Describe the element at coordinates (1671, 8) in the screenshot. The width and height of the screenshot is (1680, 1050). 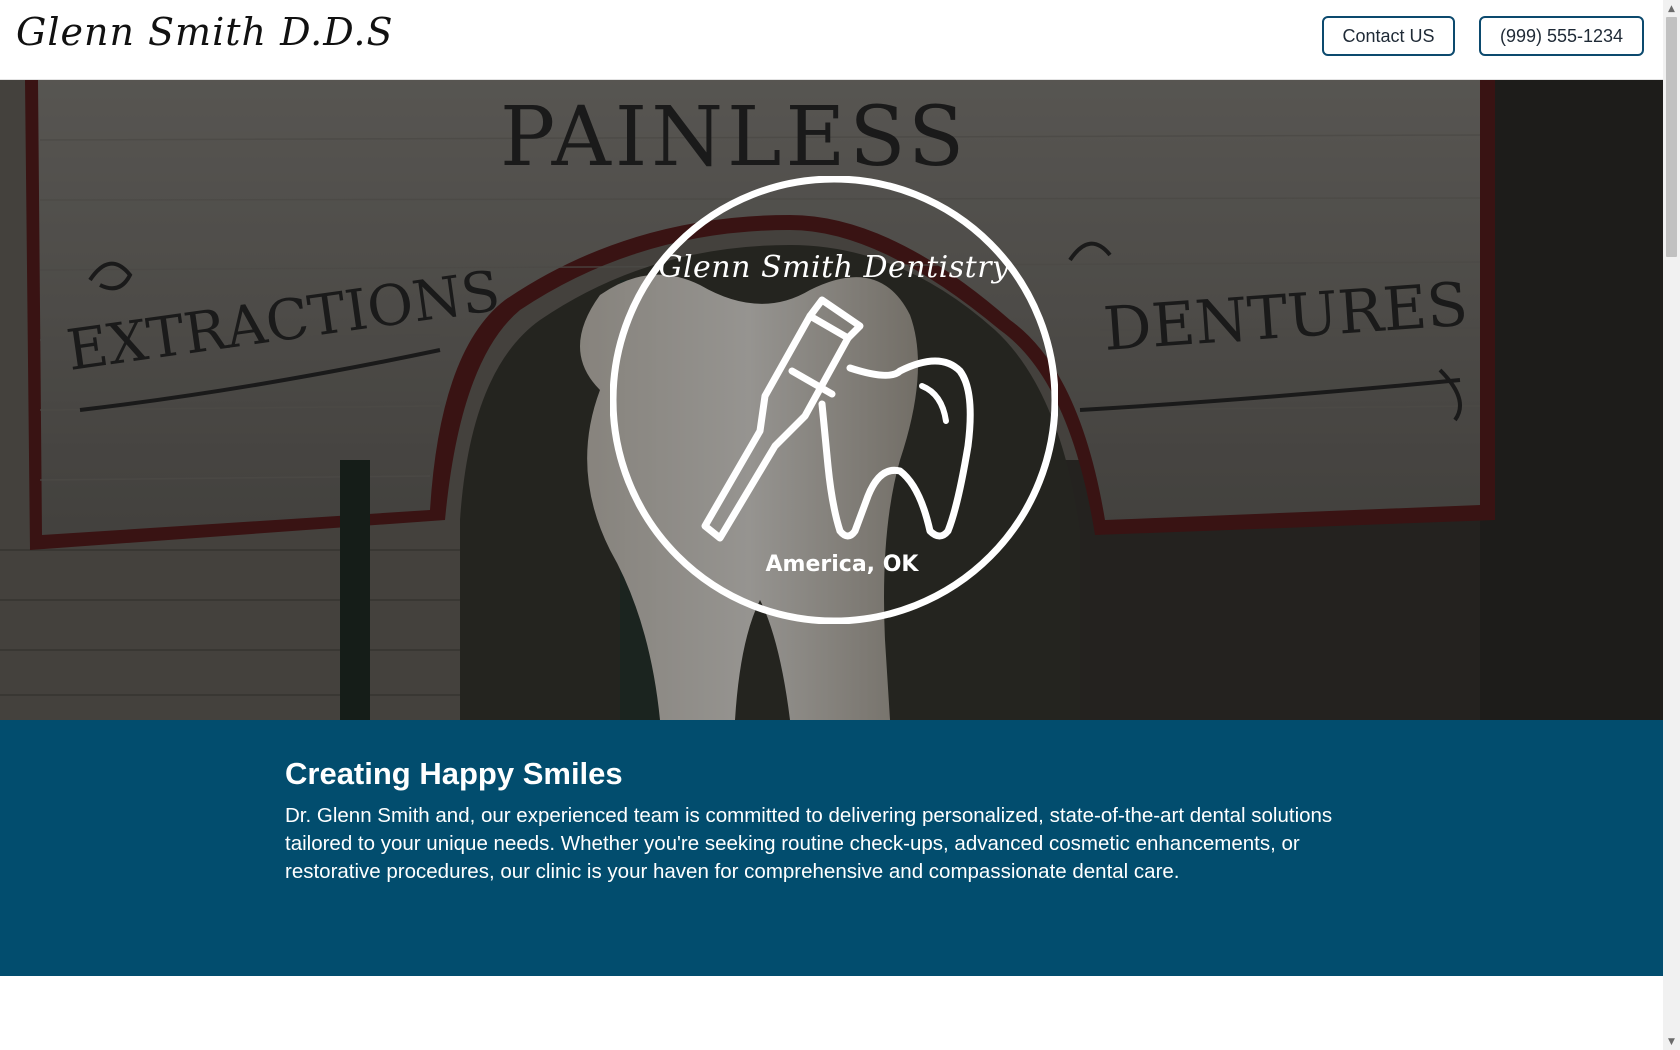
I see `scroll-up-arrow-icon: ▲` at that location.